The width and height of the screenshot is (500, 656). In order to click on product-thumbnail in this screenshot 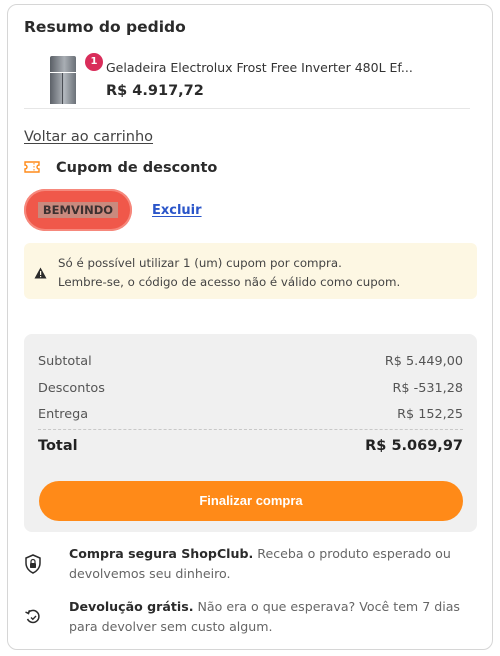, I will do `click(63, 80)`.